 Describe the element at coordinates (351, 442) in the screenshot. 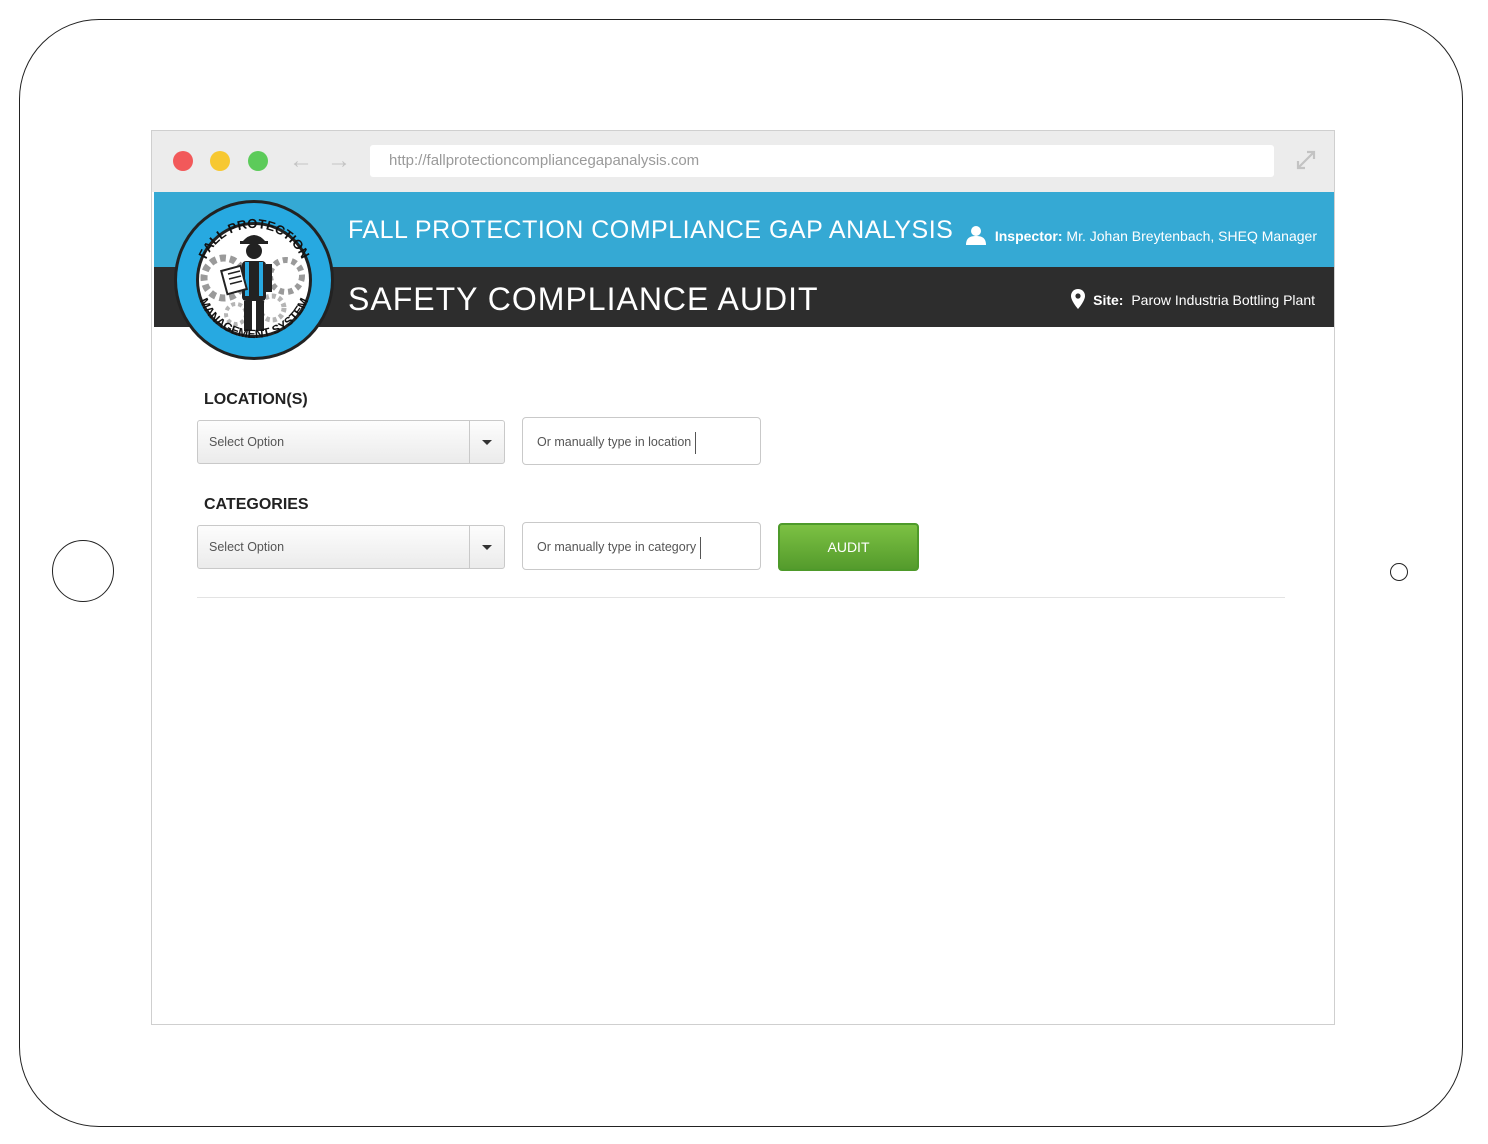

I see `location-select: Select Option` at that location.